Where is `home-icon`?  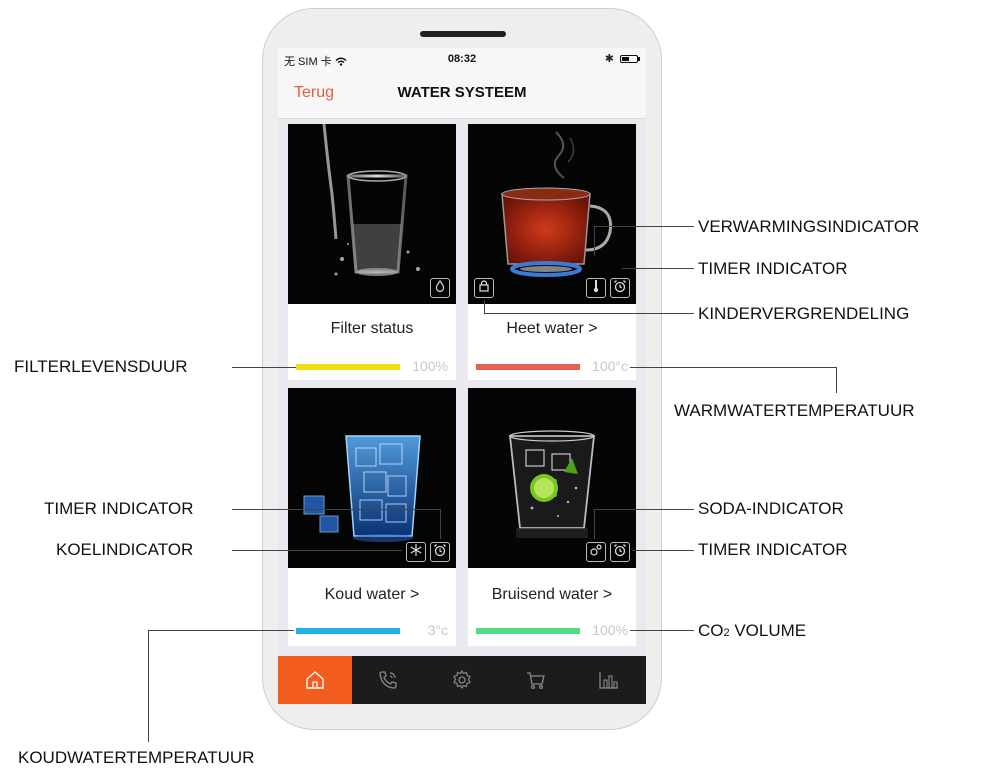
home-icon is located at coordinates (315, 680).